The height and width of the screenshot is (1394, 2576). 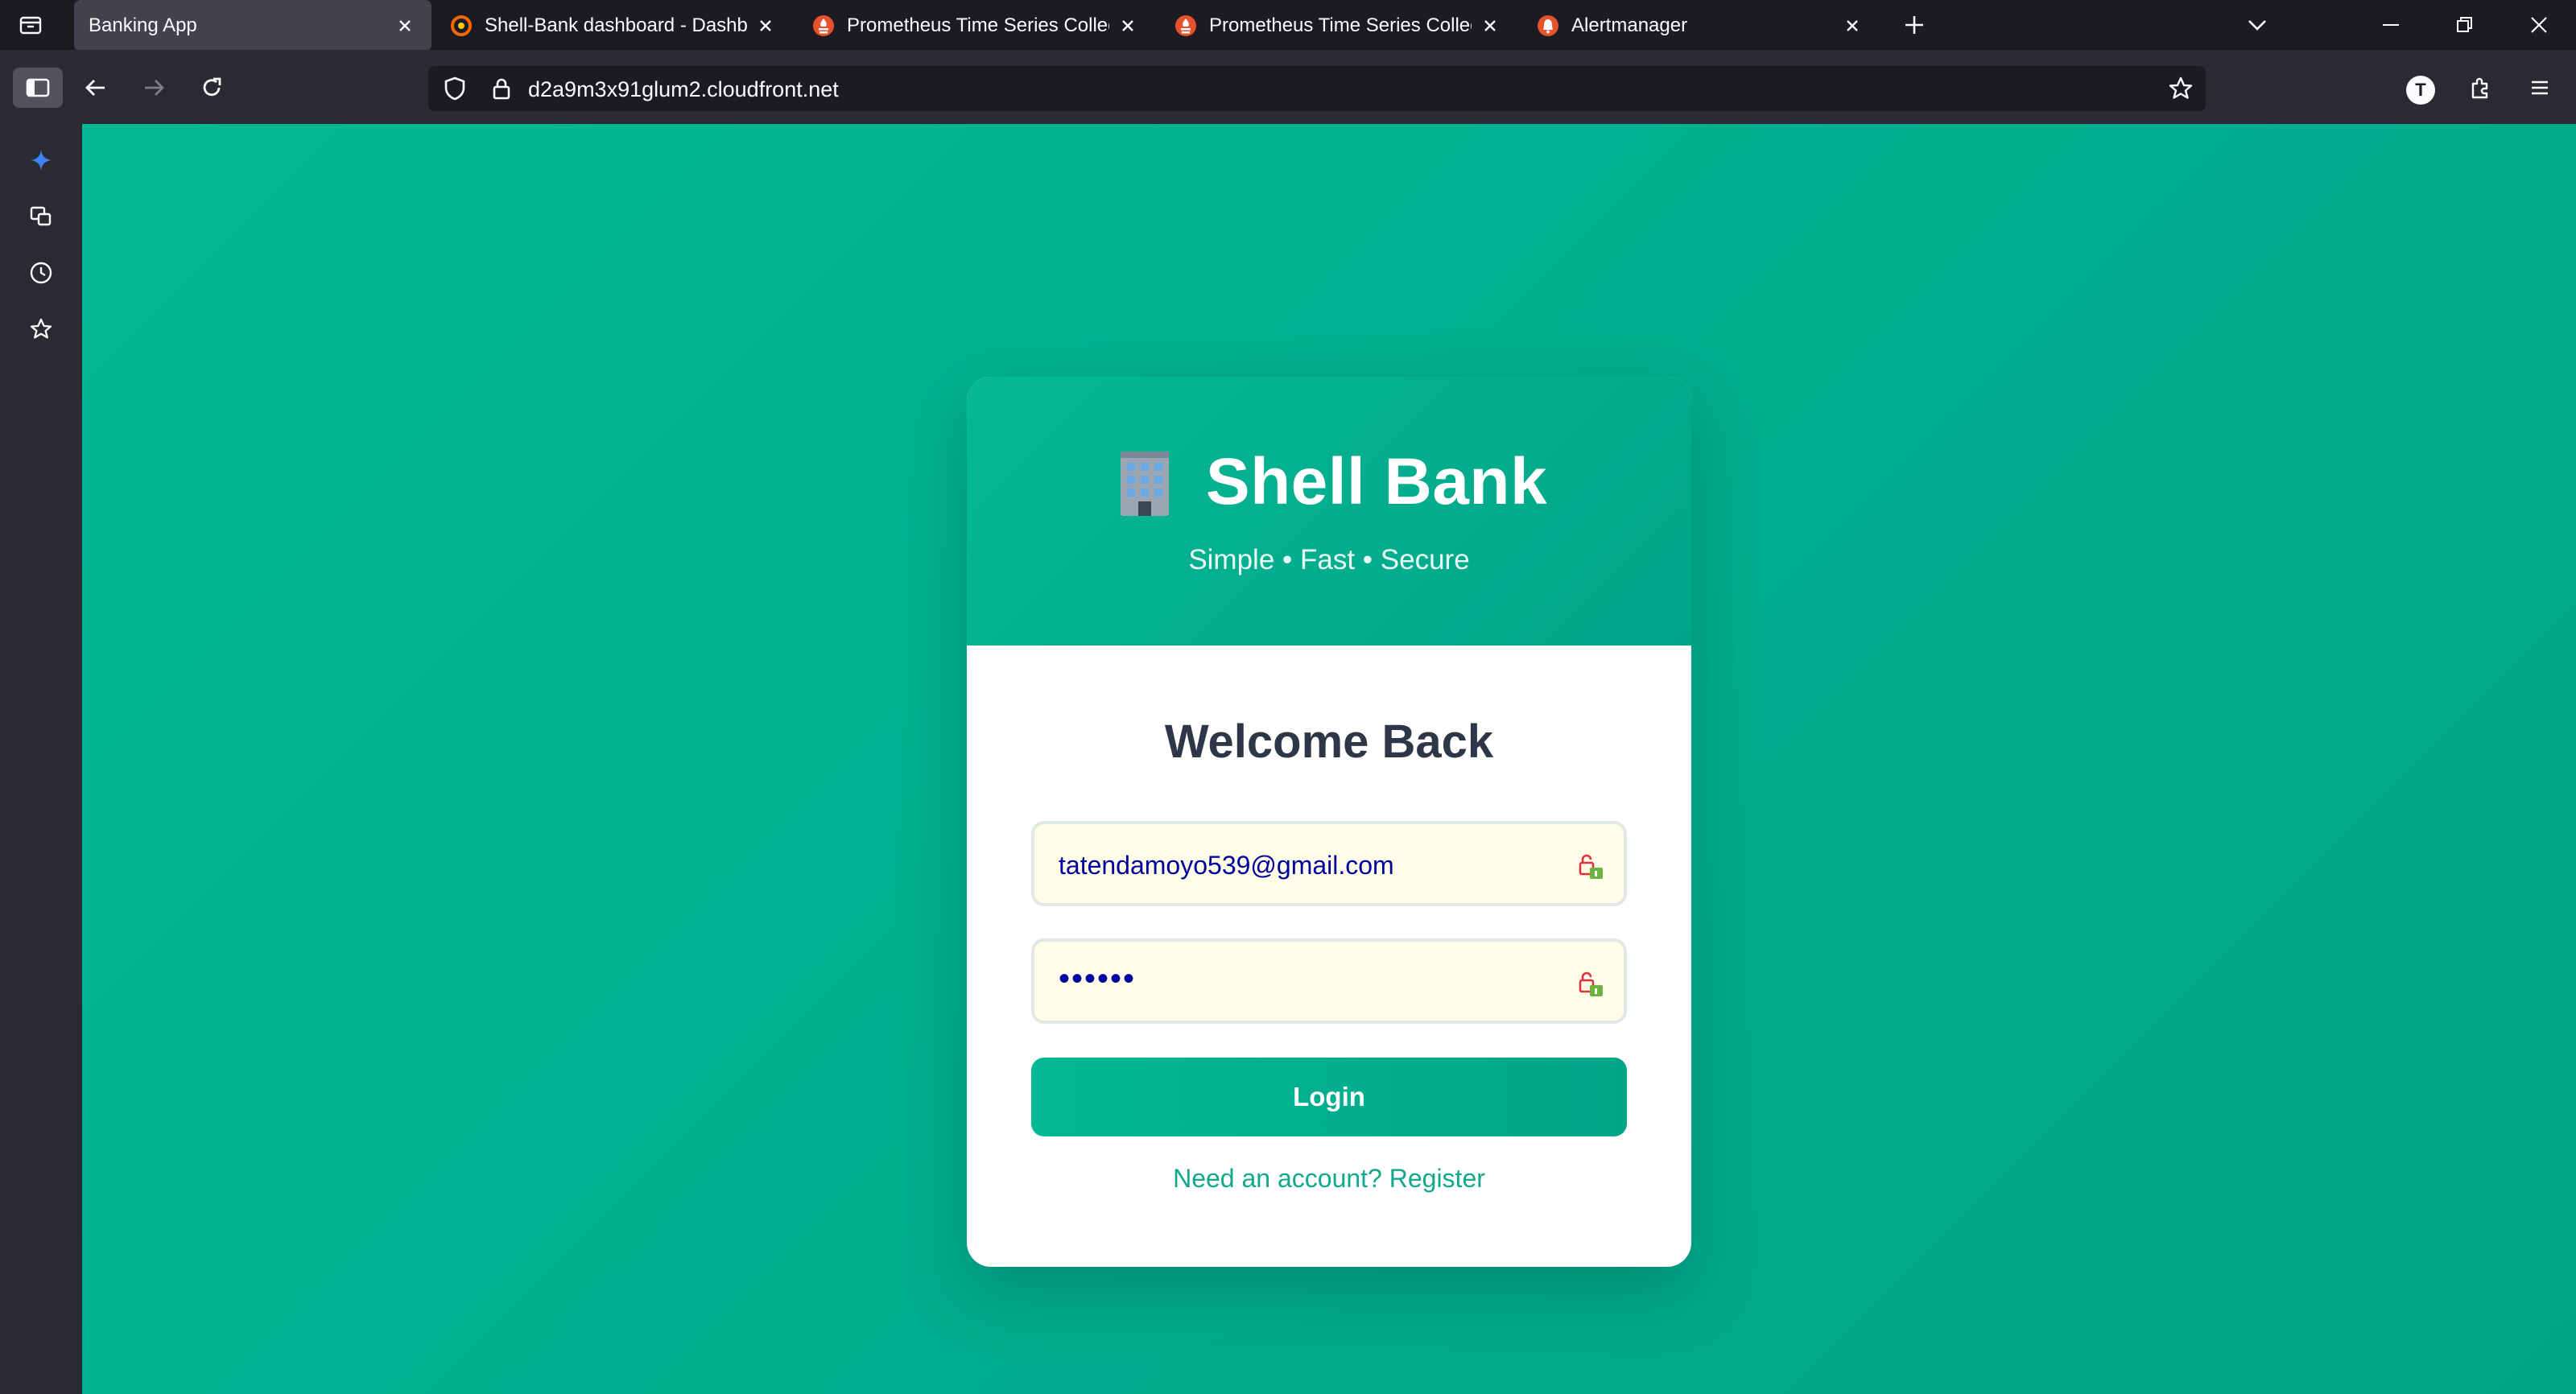 I want to click on lock-icon, so click(x=501, y=88).